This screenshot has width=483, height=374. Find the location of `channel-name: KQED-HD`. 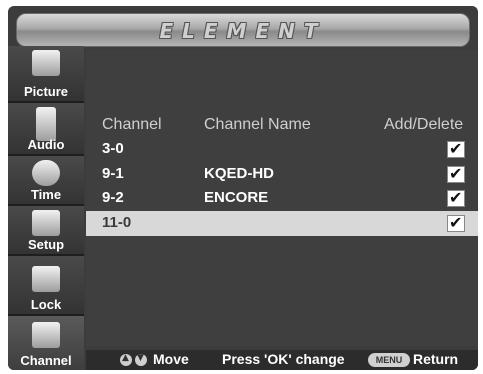

channel-name: KQED-HD is located at coordinates (239, 173).